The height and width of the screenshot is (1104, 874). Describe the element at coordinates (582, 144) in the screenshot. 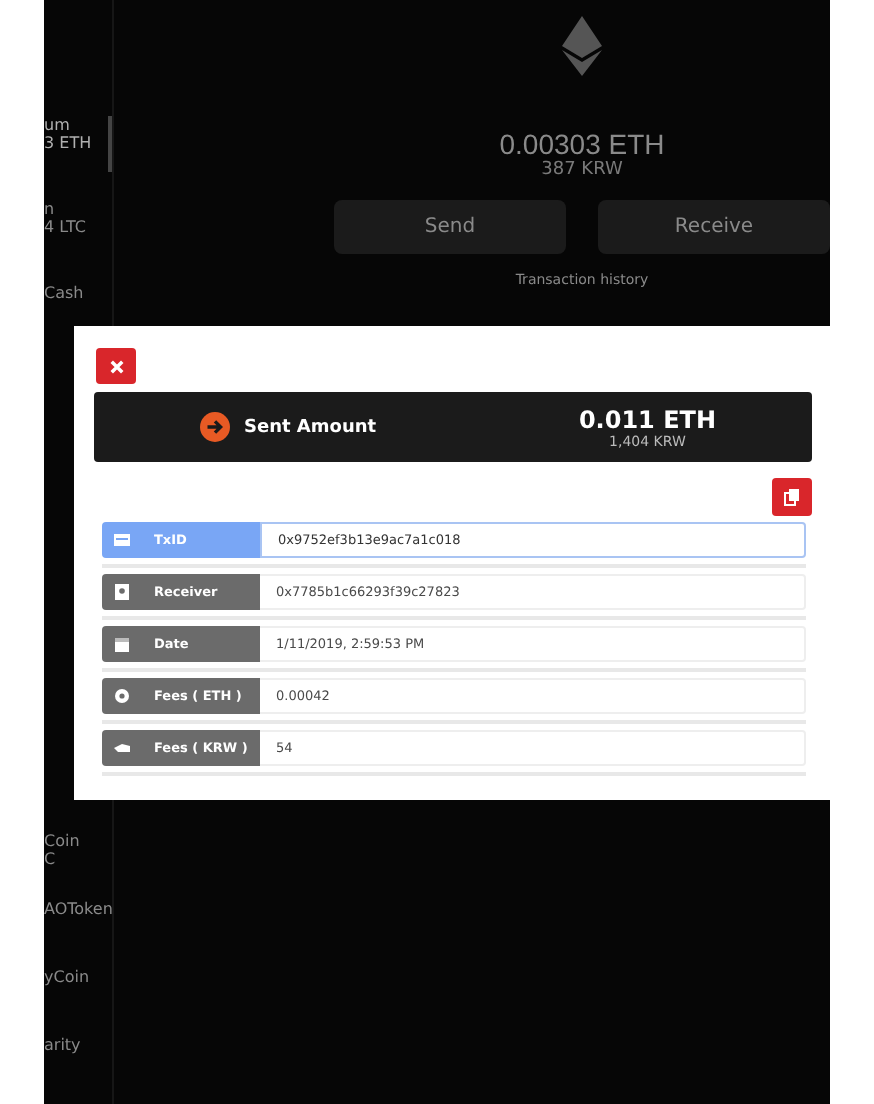

I see `balance-amount: 0.00303 ETH` at that location.